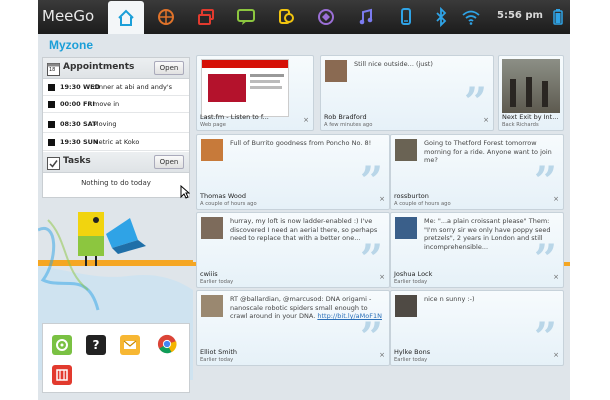 This screenshot has height=400, width=610. Describe the element at coordinates (520, 15) in the screenshot. I see `clock: 5:56 pm` at that location.